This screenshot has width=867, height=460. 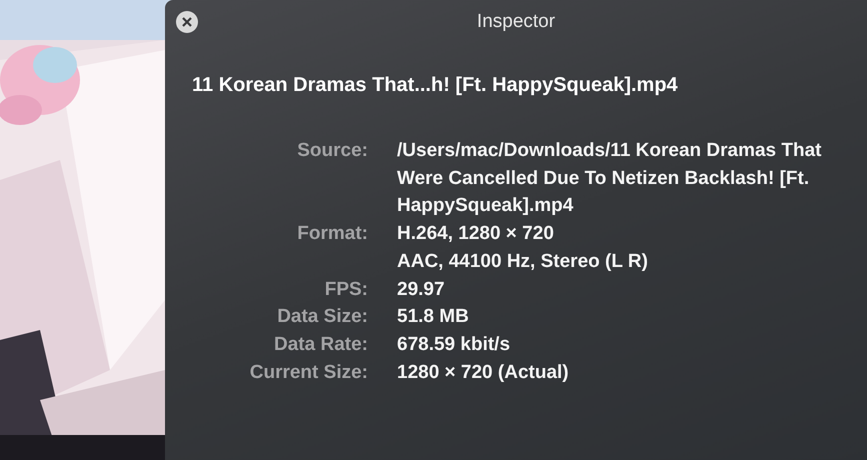 What do you see at coordinates (476, 234) in the screenshot?
I see `property-value: H.264, 1280 × 720` at bounding box center [476, 234].